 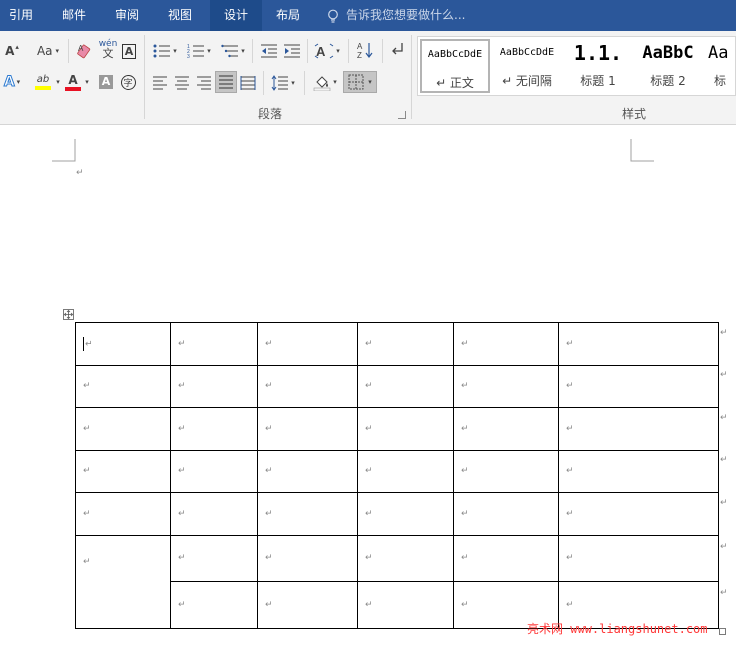 What do you see at coordinates (162, 51) in the screenshot?
I see `bullet-list-icon` at bounding box center [162, 51].